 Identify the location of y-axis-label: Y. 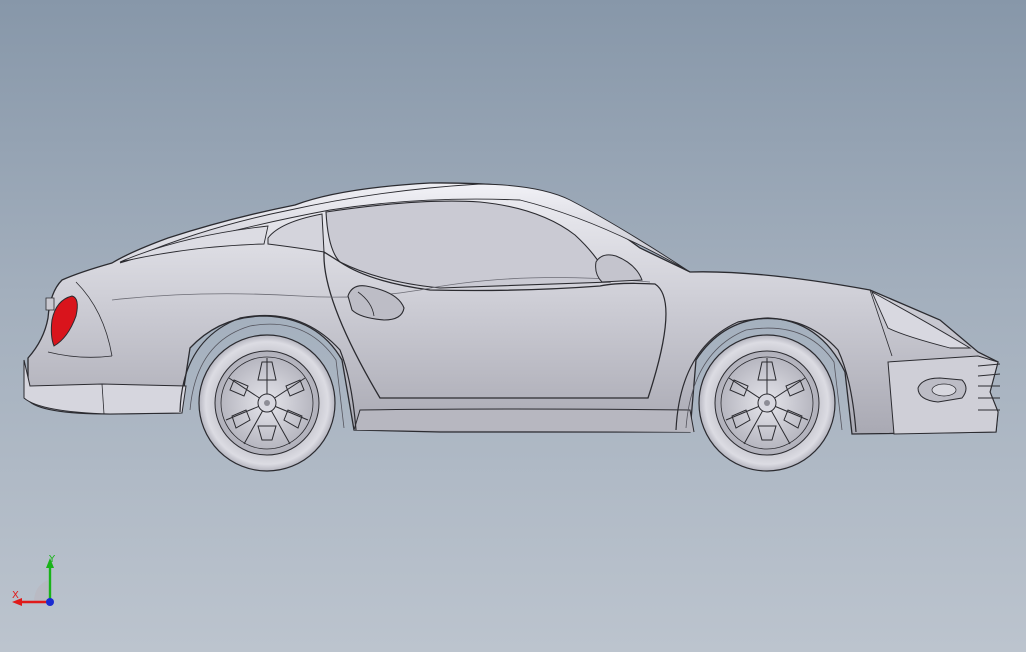
(52, 559).